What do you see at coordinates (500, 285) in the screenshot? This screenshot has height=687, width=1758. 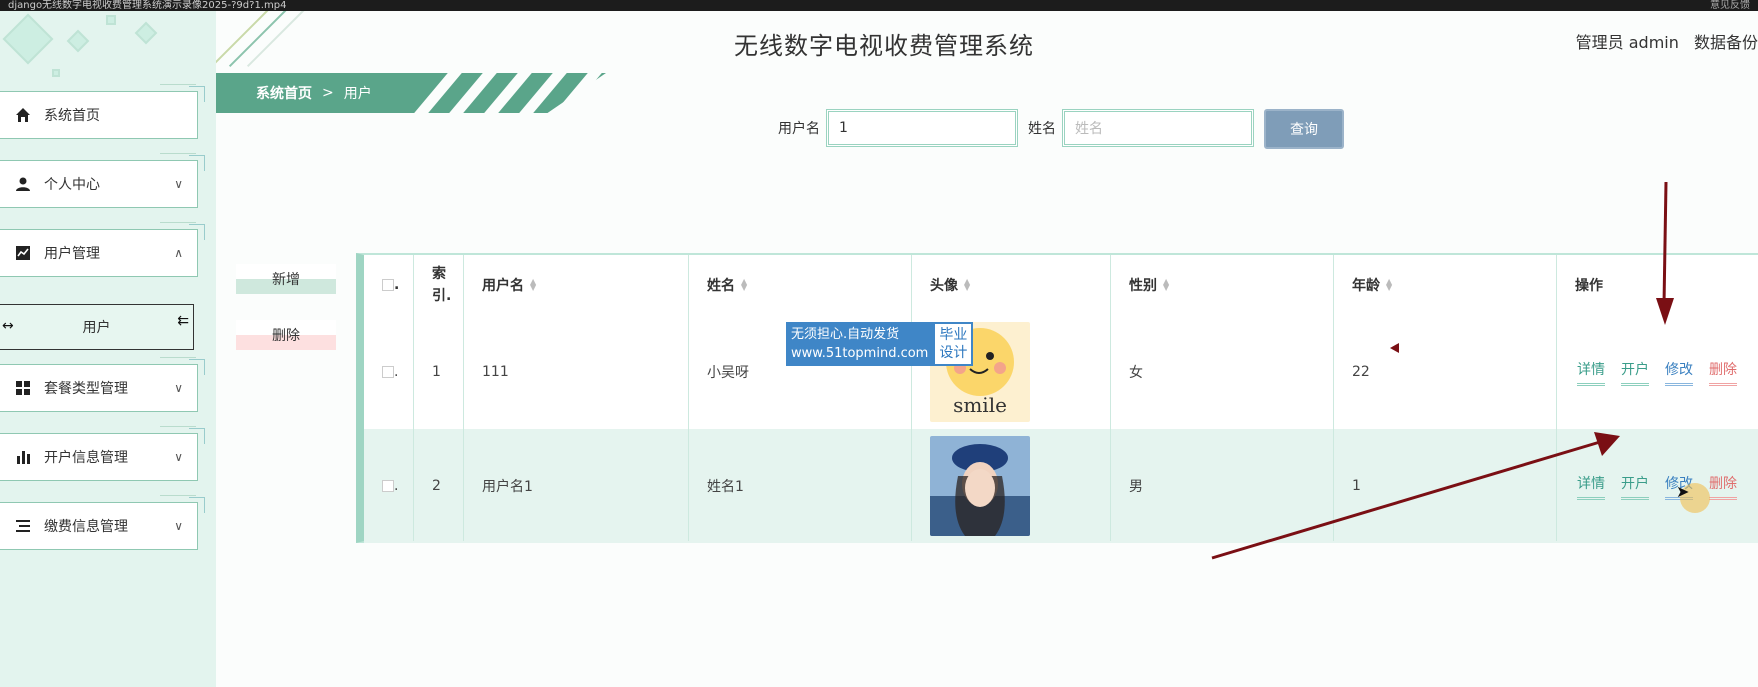 I see `header-username: 用户名 ▲ ▼` at bounding box center [500, 285].